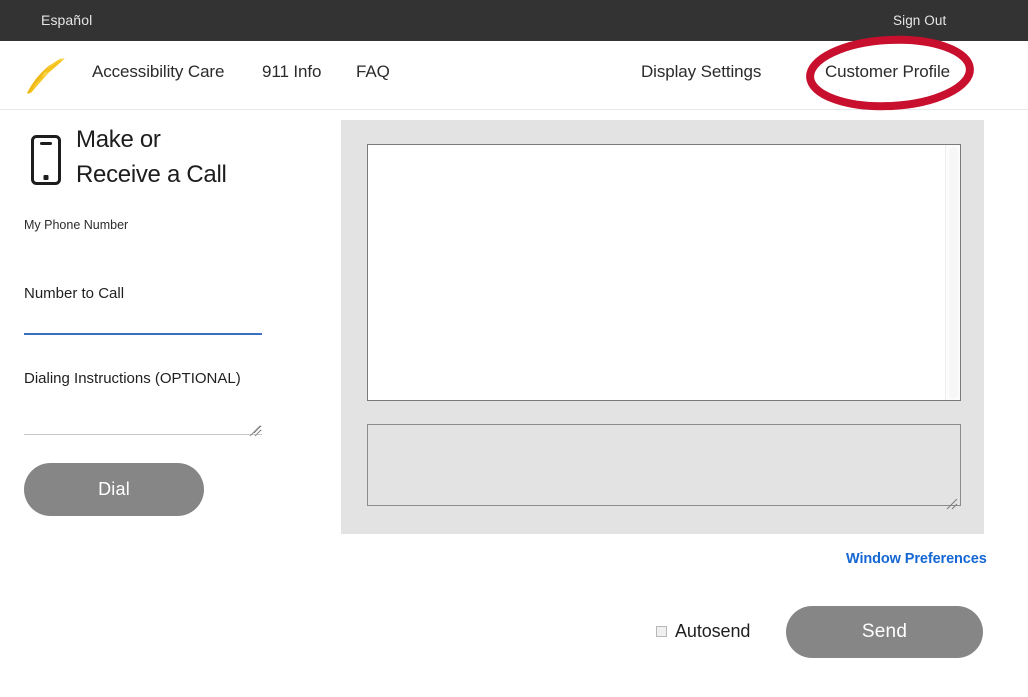 This screenshot has width=1028, height=697. What do you see at coordinates (45, 74) in the screenshot?
I see `sprint-wing-logo` at bounding box center [45, 74].